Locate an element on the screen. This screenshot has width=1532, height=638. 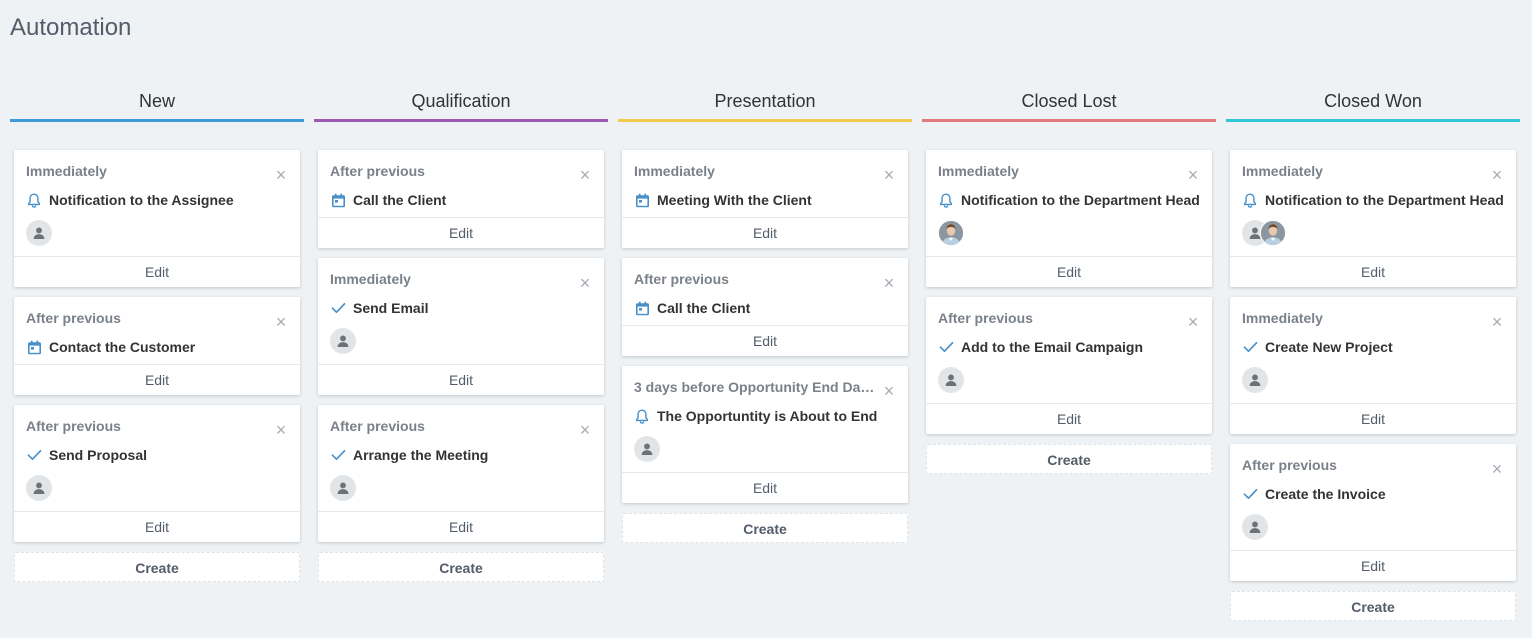
card-action: Arrange the Meeting is located at coordinates (461, 455).